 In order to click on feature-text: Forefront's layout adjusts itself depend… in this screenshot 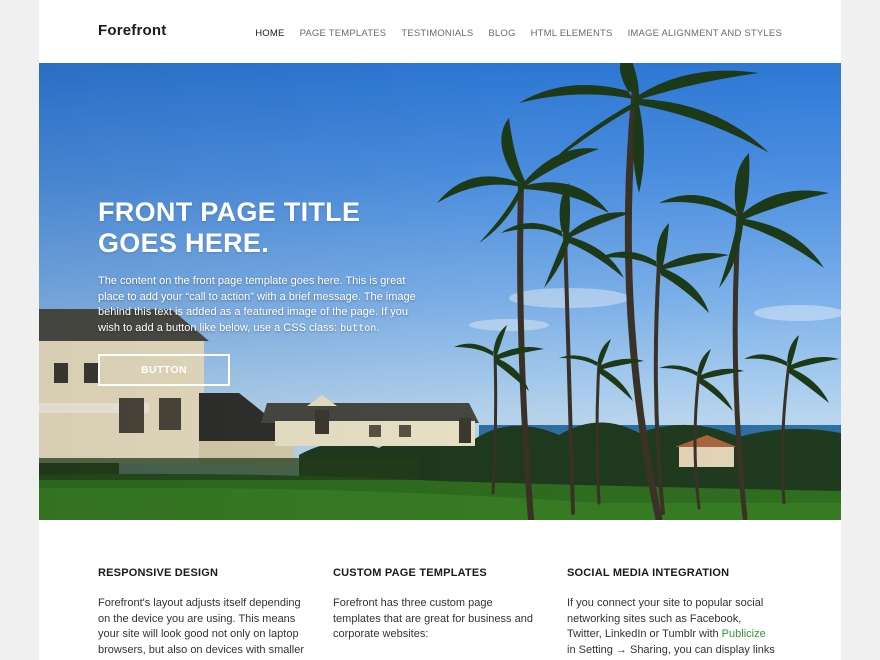, I will do `click(201, 627)`.